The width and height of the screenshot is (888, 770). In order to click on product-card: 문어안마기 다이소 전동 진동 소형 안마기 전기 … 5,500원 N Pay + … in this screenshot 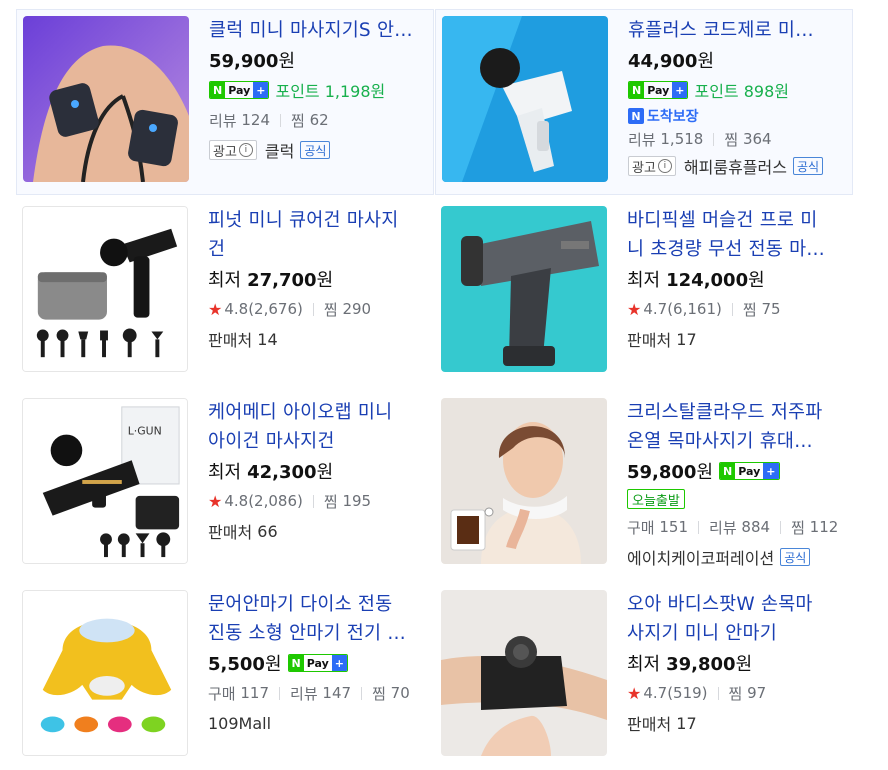, I will do `click(225, 677)`.